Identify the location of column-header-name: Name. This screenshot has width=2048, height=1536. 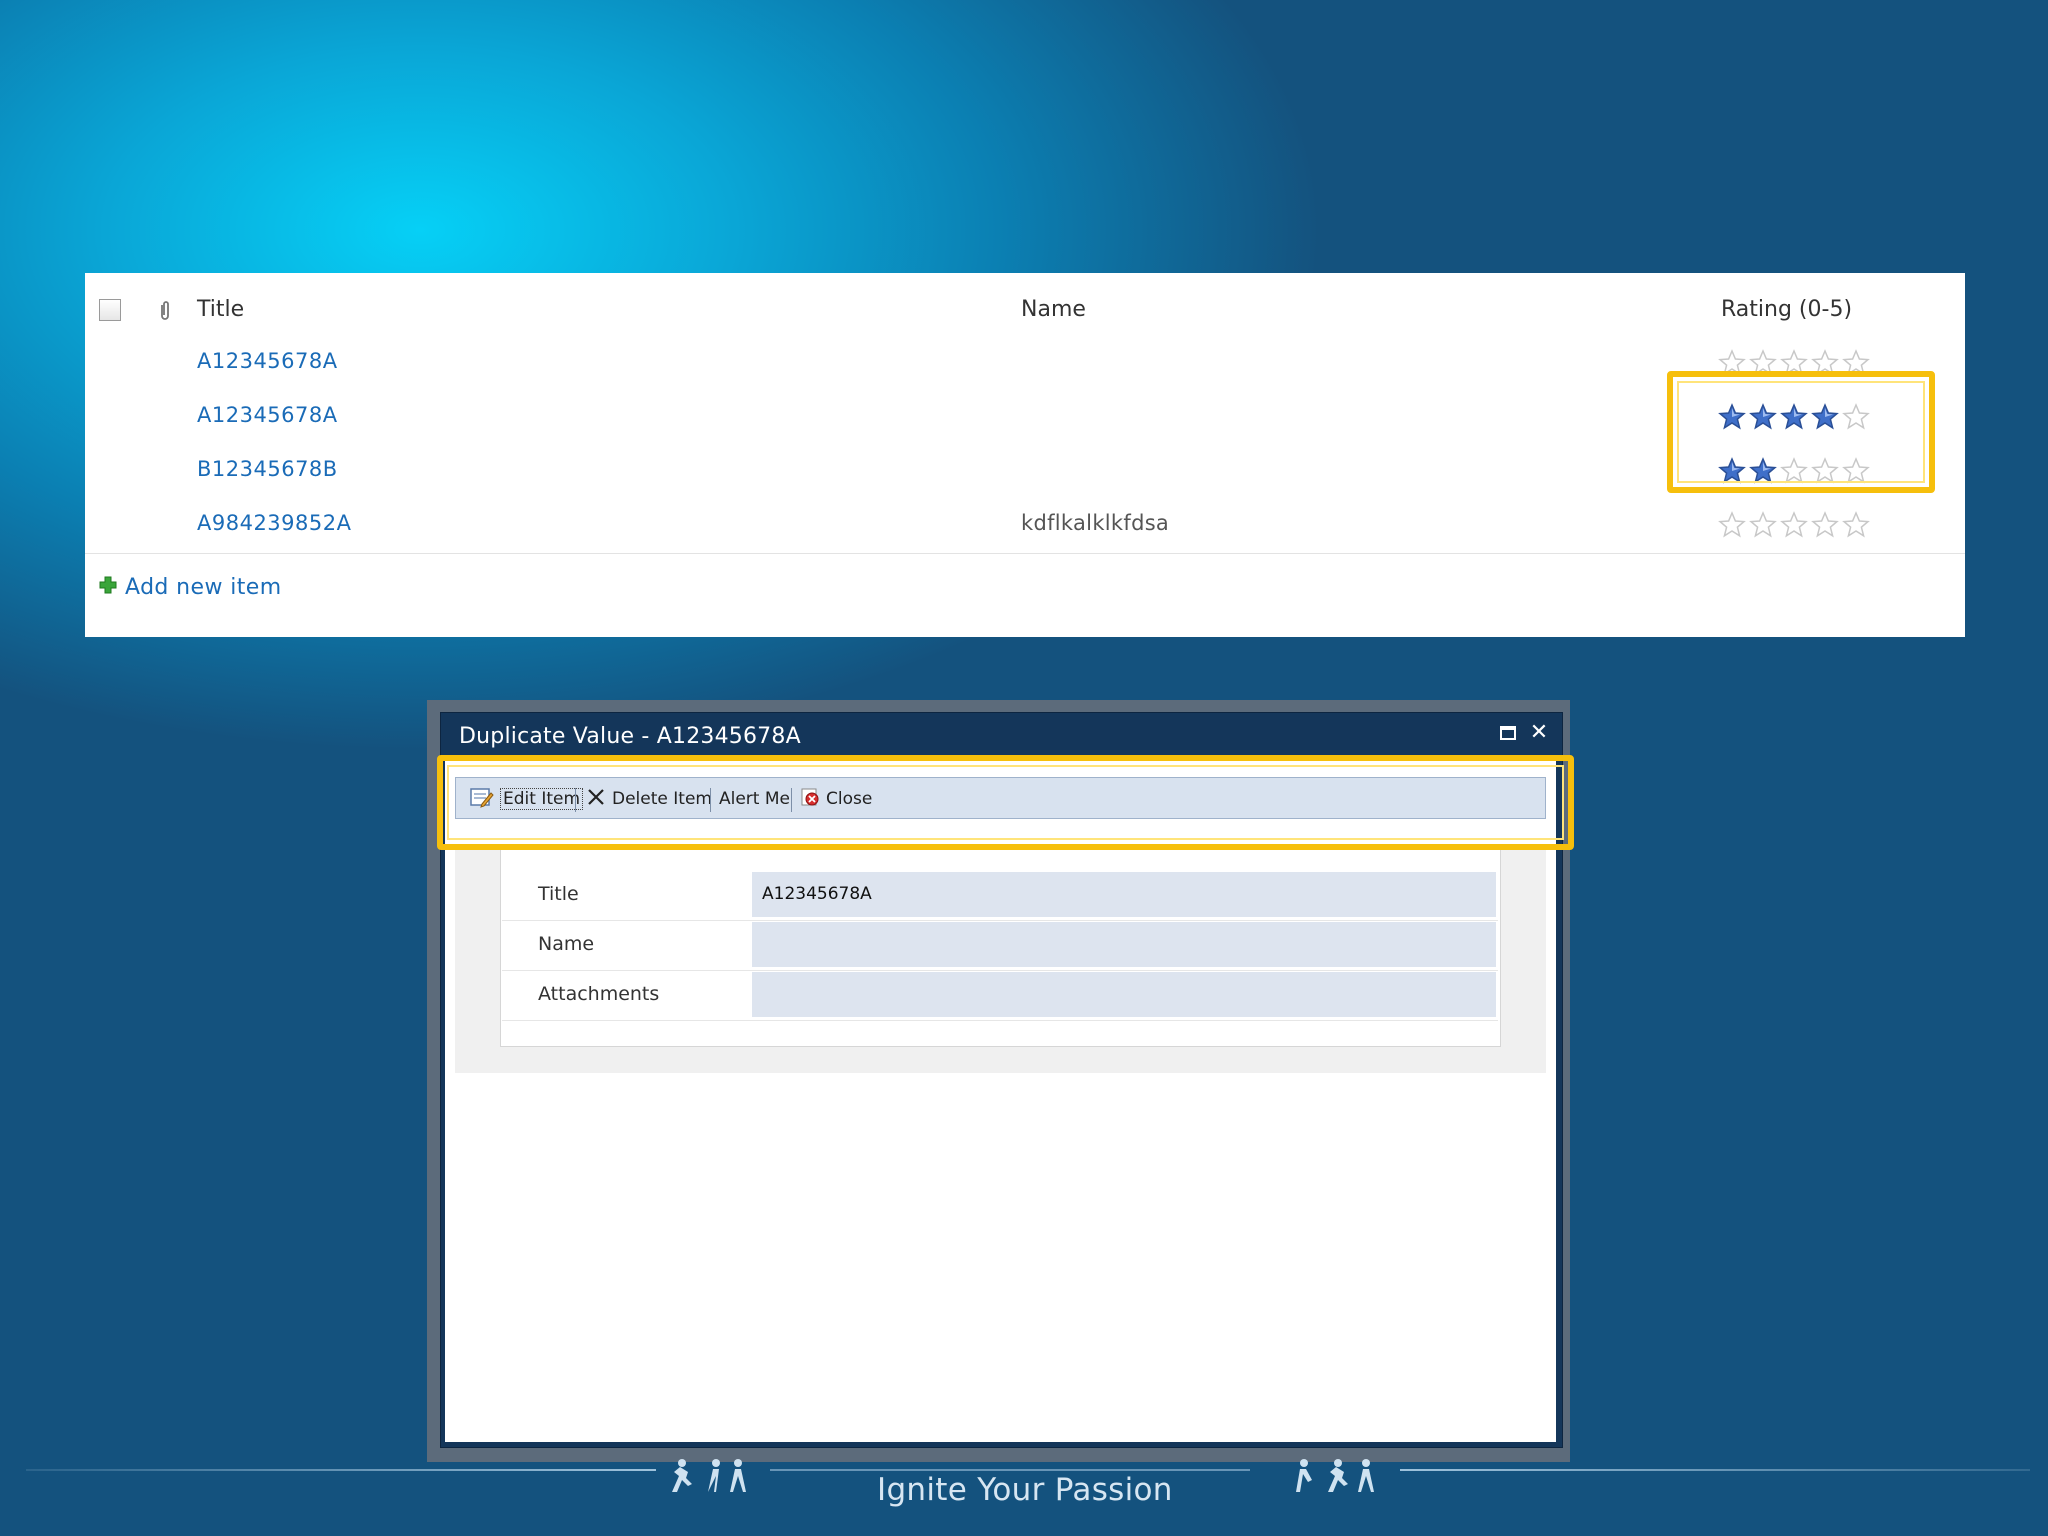
(1053, 309).